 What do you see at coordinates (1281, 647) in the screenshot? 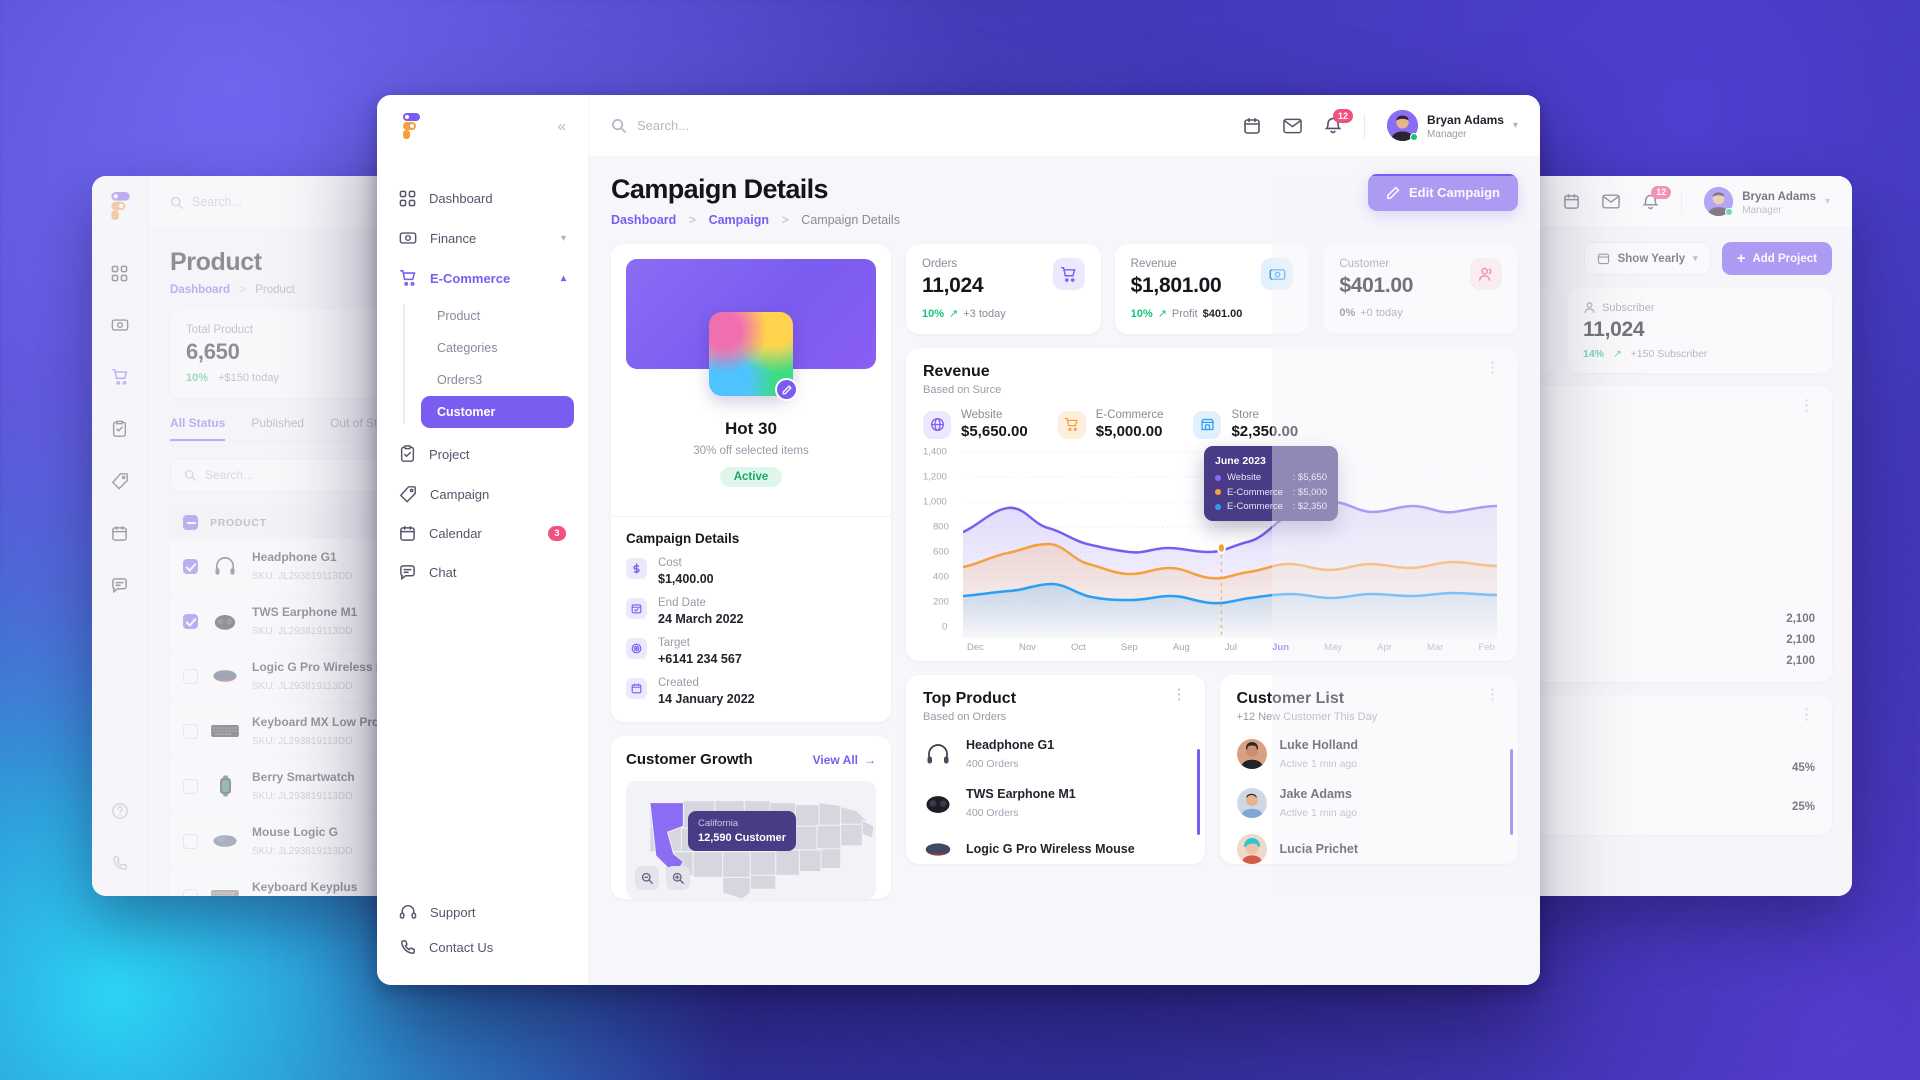
I see `x-tick-label-active: Jun` at bounding box center [1281, 647].